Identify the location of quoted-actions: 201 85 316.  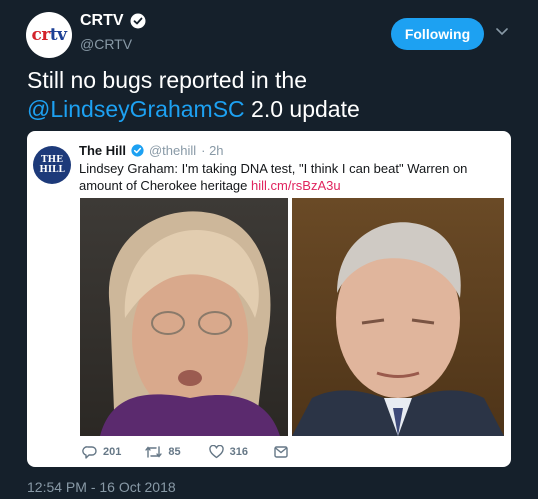
(185, 452).